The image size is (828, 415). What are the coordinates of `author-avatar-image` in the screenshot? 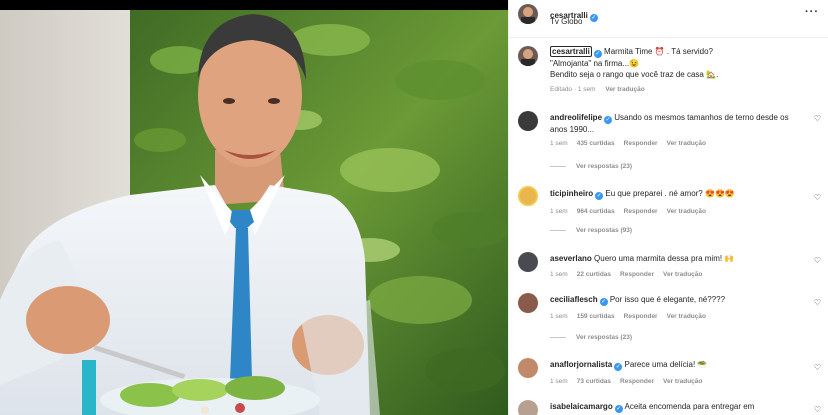 It's located at (528, 15).